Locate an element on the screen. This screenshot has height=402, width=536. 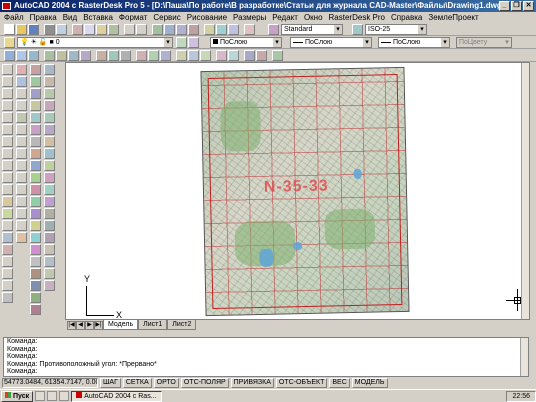
quicklaunch-app-icon is located at coordinates (64, 396).